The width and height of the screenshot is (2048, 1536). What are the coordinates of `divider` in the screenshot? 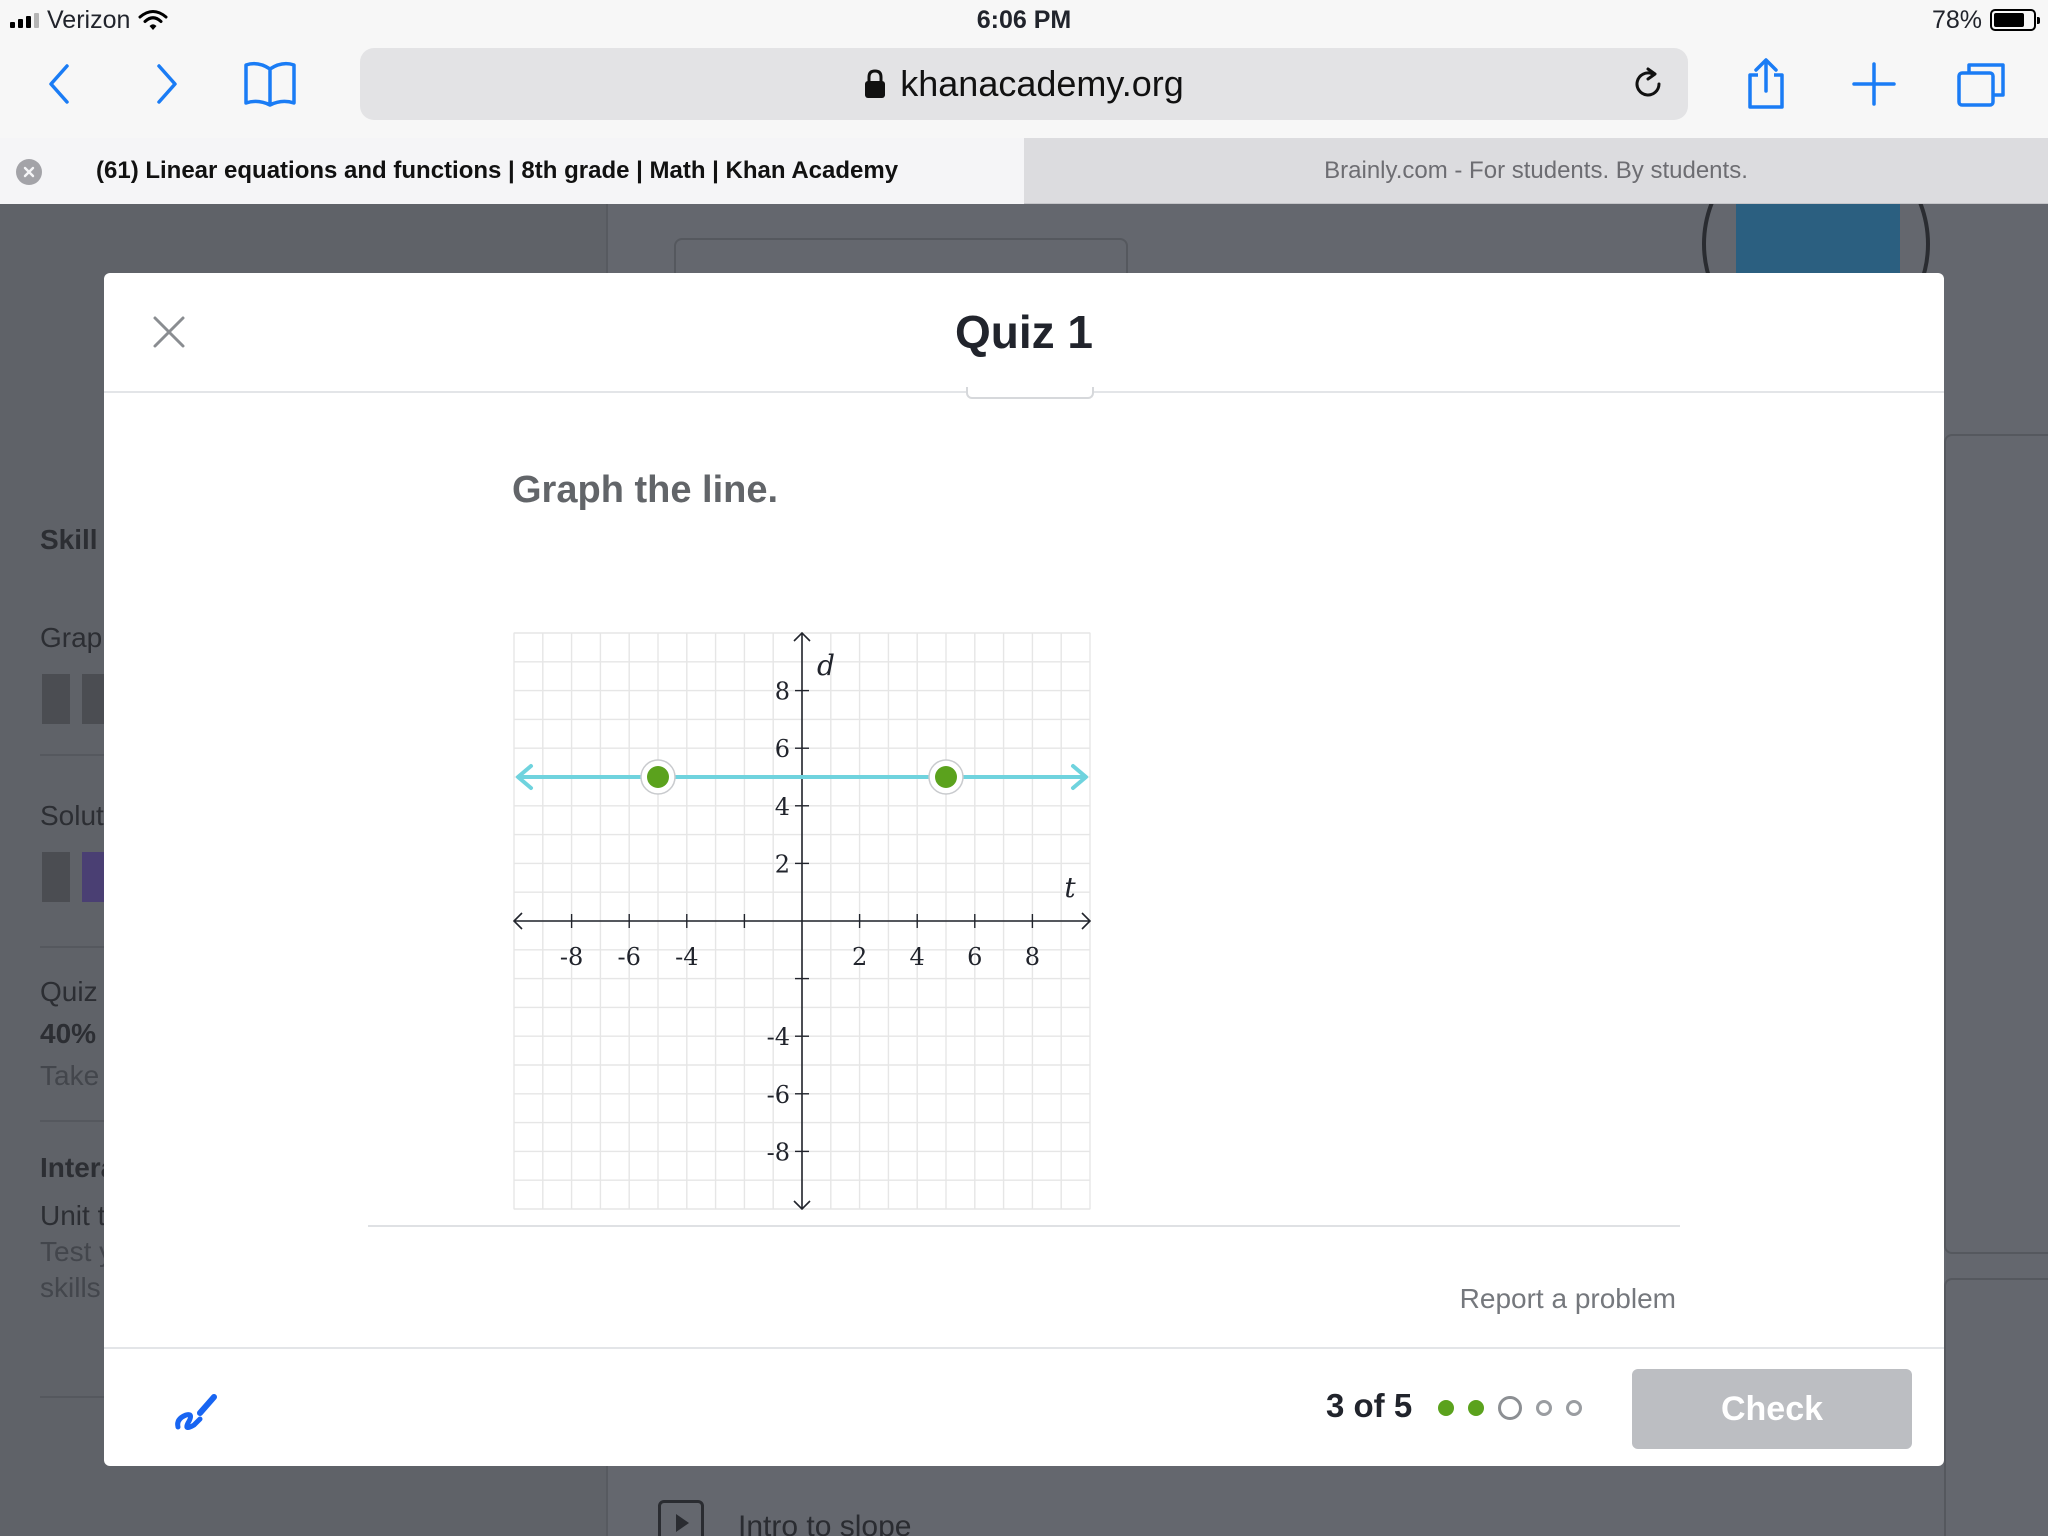 It's located at (1024, 1226).